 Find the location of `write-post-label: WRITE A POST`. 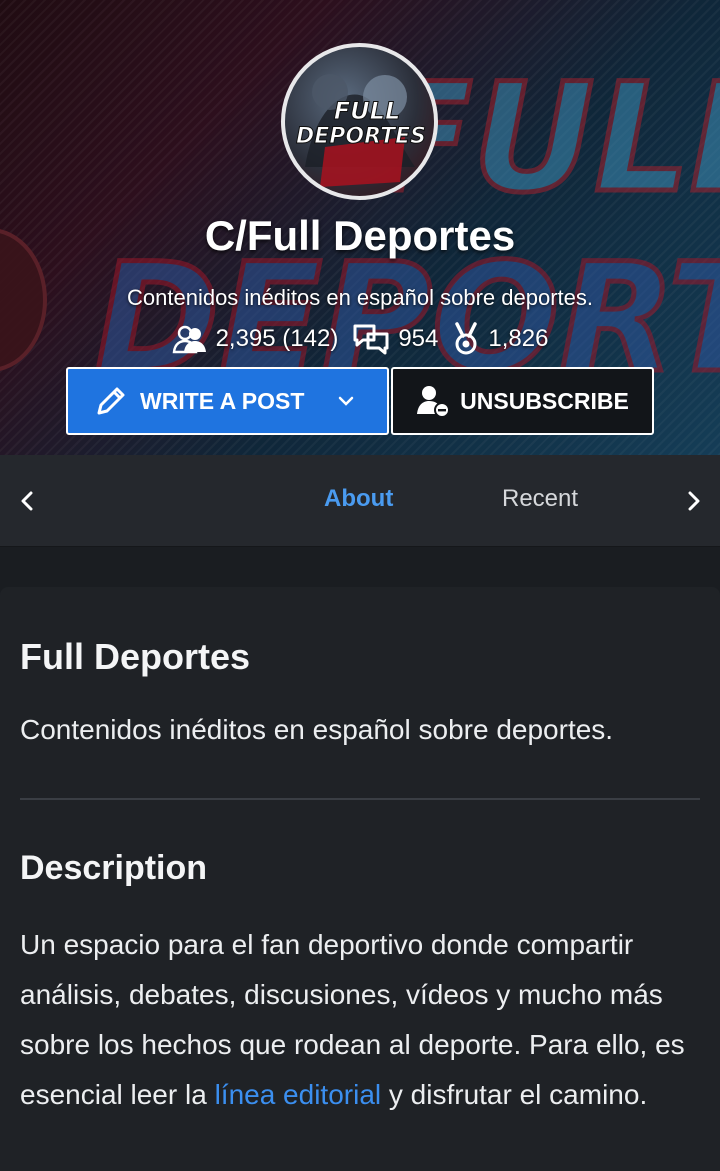

write-post-label: WRITE A POST is located at coordinates (222, 400).